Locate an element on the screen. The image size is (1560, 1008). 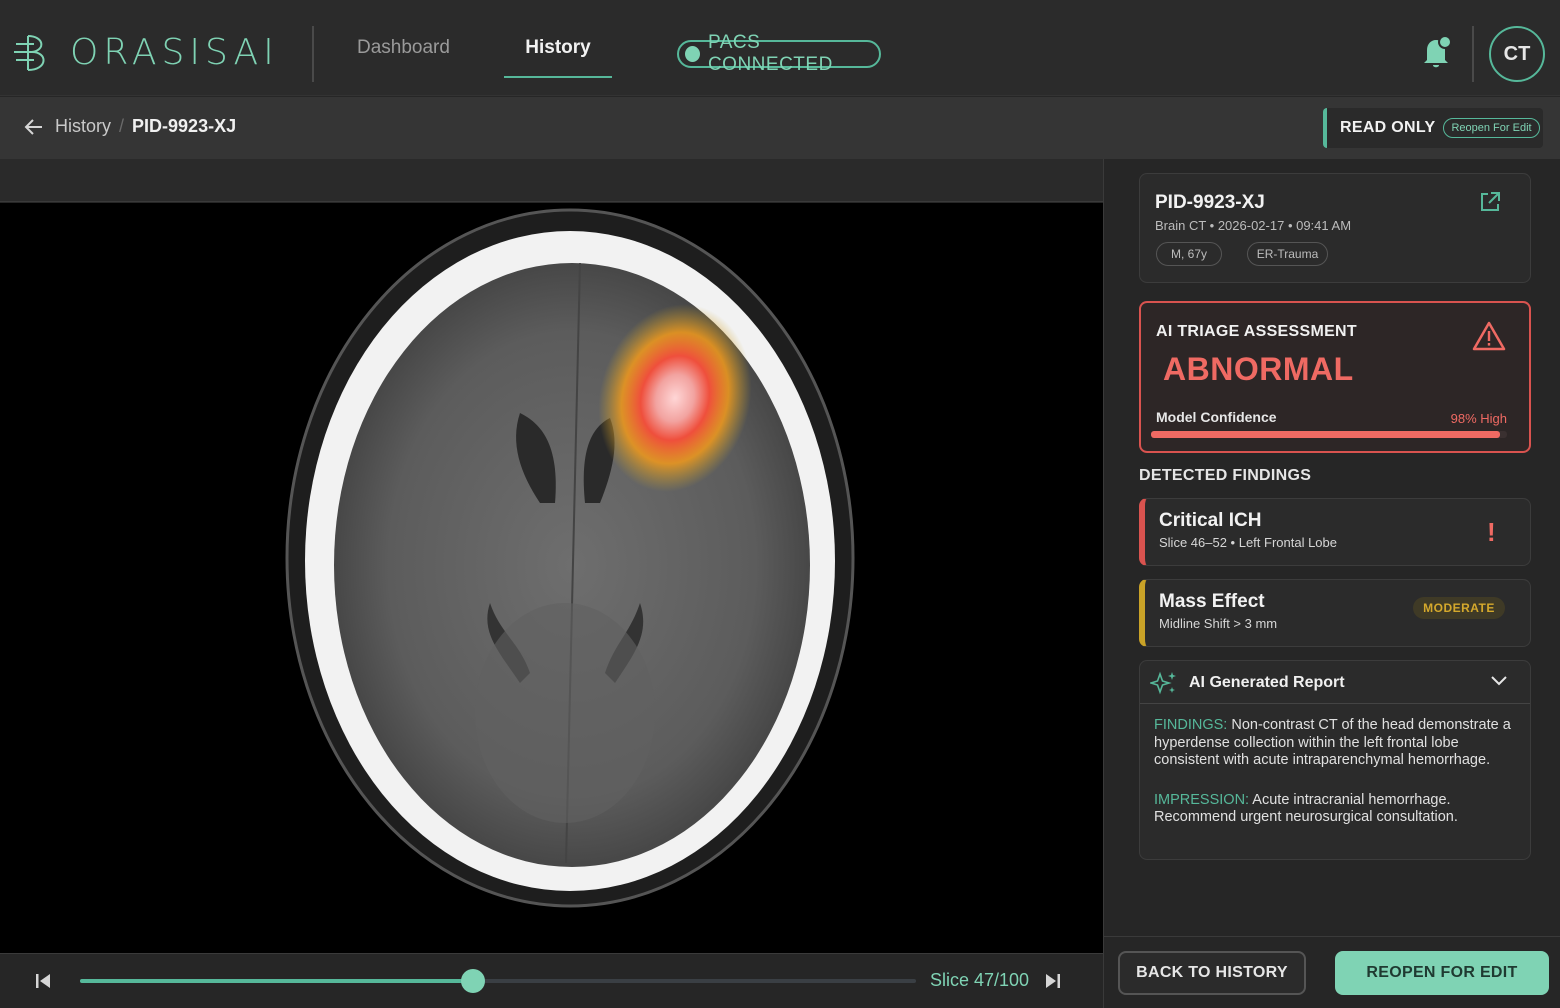
finding-subtitle: Slice 46–52 • Left Frontal Lobe is located at coordinates (1248, 542).